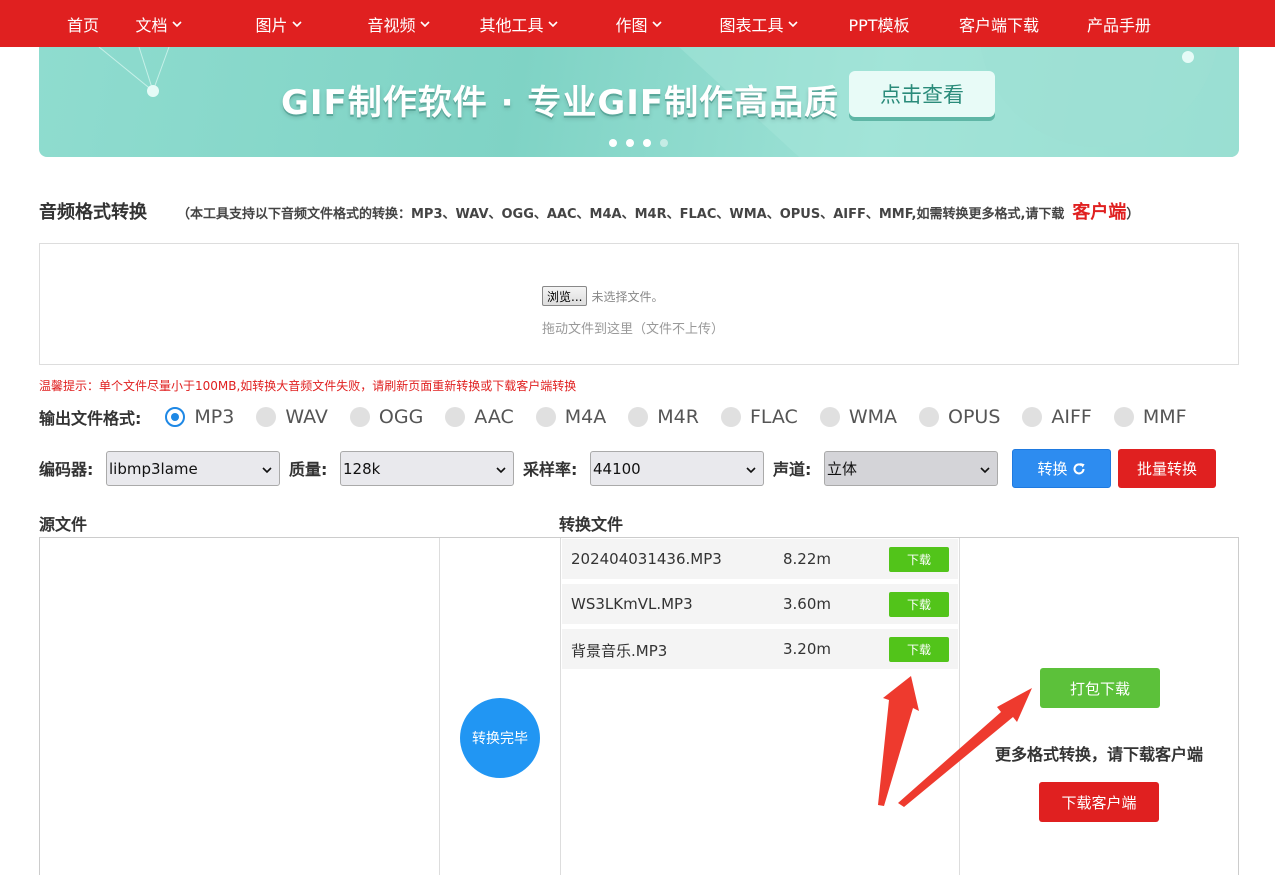 Image resolution: width=1275 pixels, height=875 pixels. What do you see at coordinates (399, 23) in the screenshot?
I see `nav-item-3: 音视频` at bounding box center [399, 23].